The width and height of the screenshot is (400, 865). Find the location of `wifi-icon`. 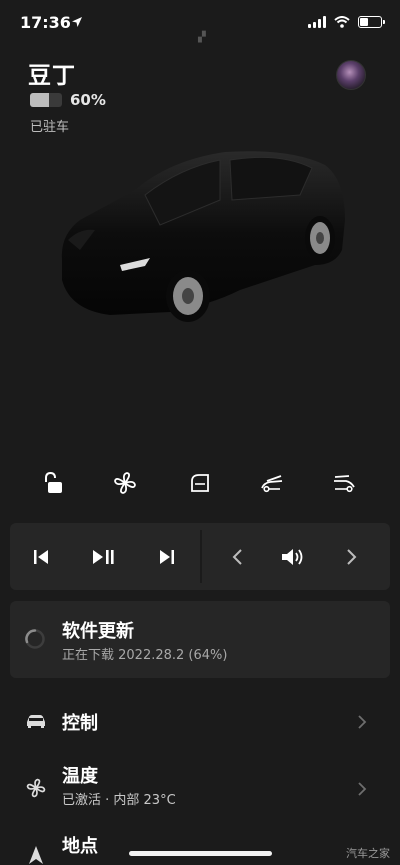

wifi-icon is located at coordinates (342, 22).